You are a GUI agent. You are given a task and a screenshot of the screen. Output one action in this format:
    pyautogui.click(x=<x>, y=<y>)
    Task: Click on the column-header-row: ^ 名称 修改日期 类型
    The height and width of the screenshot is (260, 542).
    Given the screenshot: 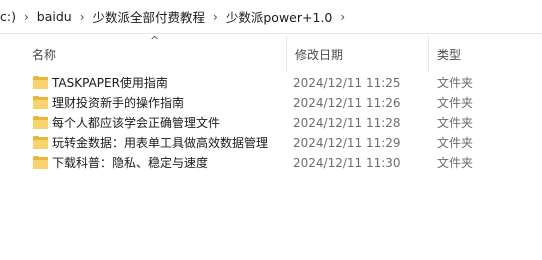 What is the action you would take?
    pyautogui.click(x=271, y=53)
    